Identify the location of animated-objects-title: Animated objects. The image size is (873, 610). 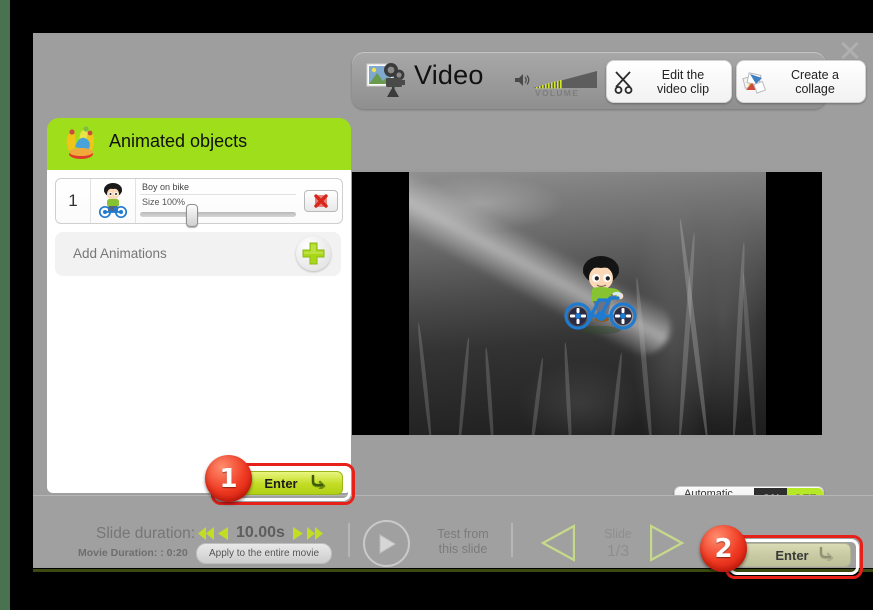
(178, 141).